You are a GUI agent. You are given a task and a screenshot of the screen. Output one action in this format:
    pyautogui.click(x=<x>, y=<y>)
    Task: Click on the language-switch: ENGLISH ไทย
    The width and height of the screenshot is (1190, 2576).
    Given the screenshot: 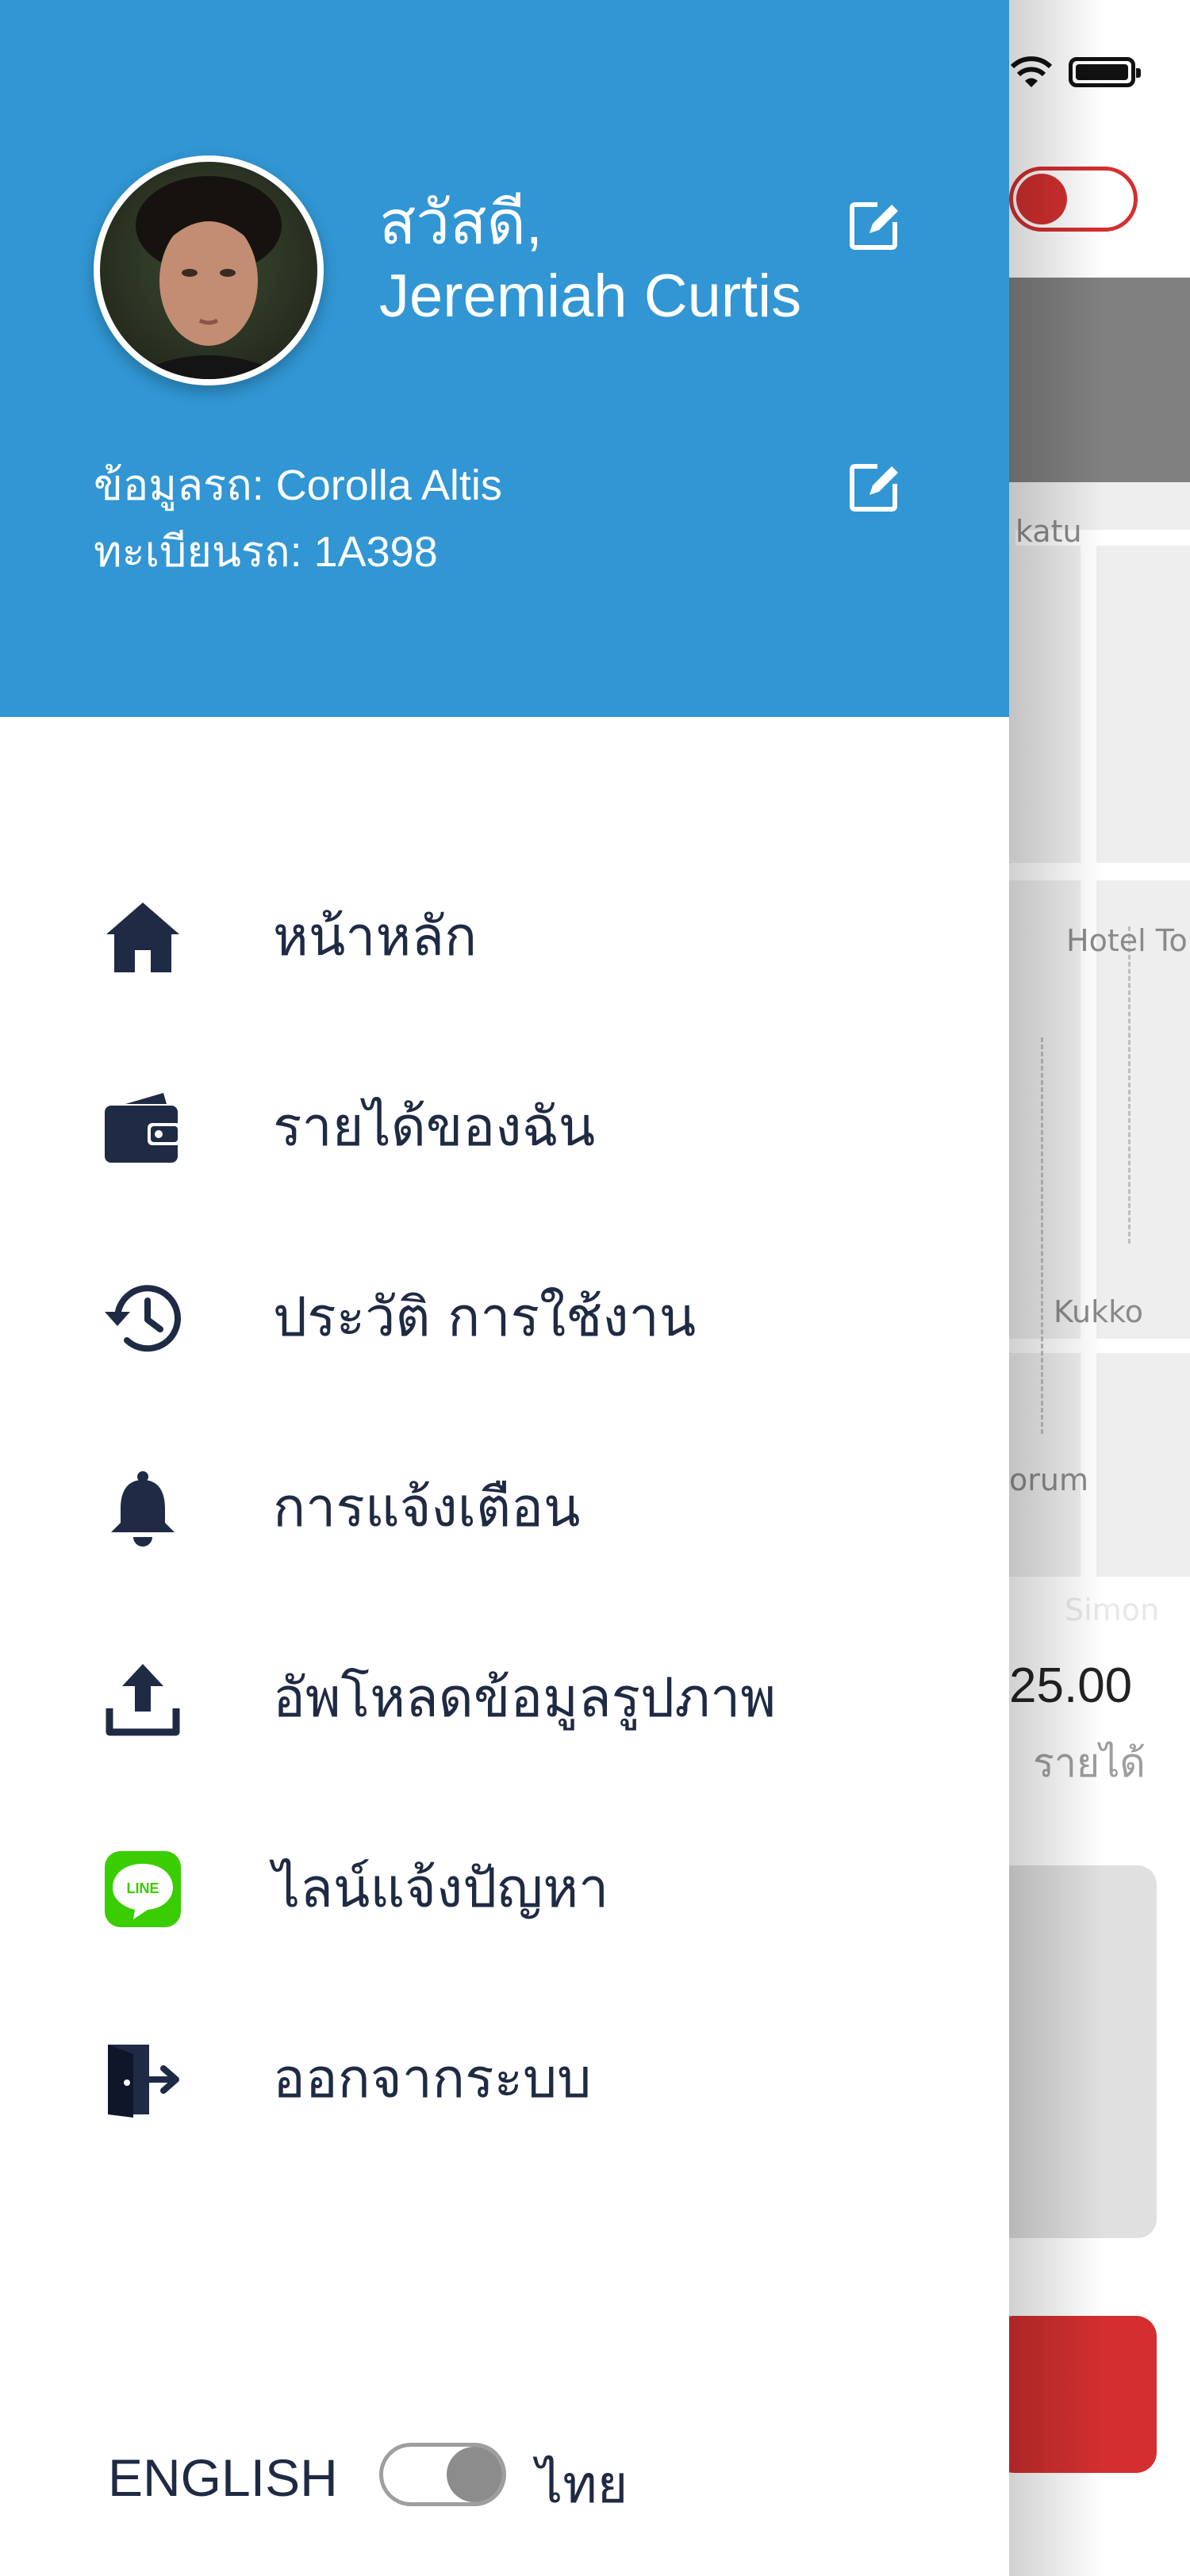 What is the action you would take?
    pyautogui.click(x=465, y=2475)
    